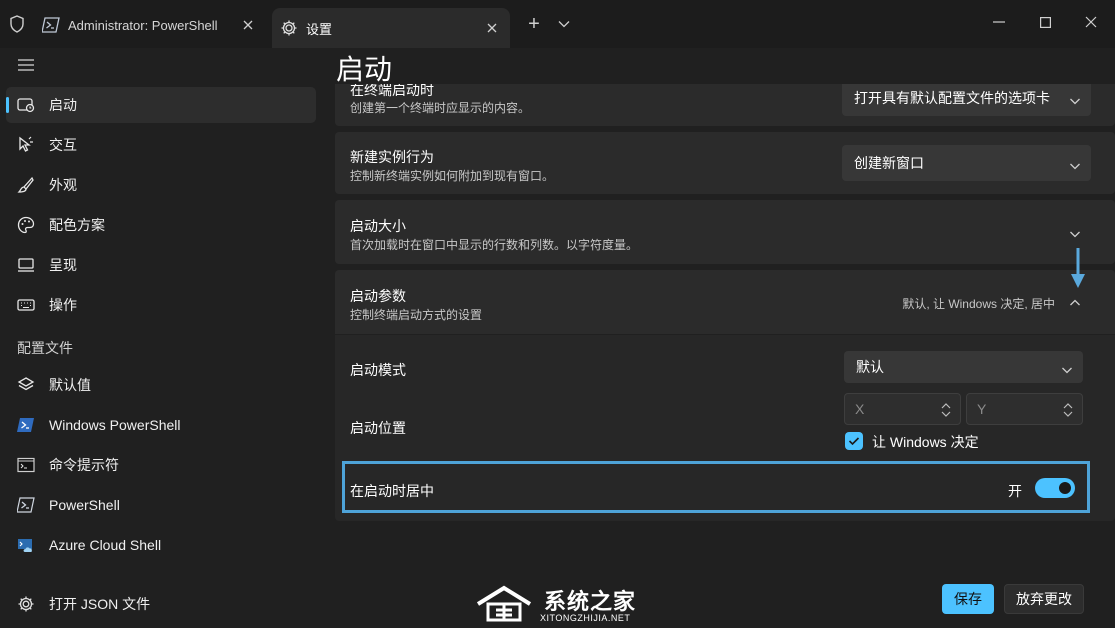 This screenshot has height=628, width=1115. I want to click on minimize-button, so click(999, 22).